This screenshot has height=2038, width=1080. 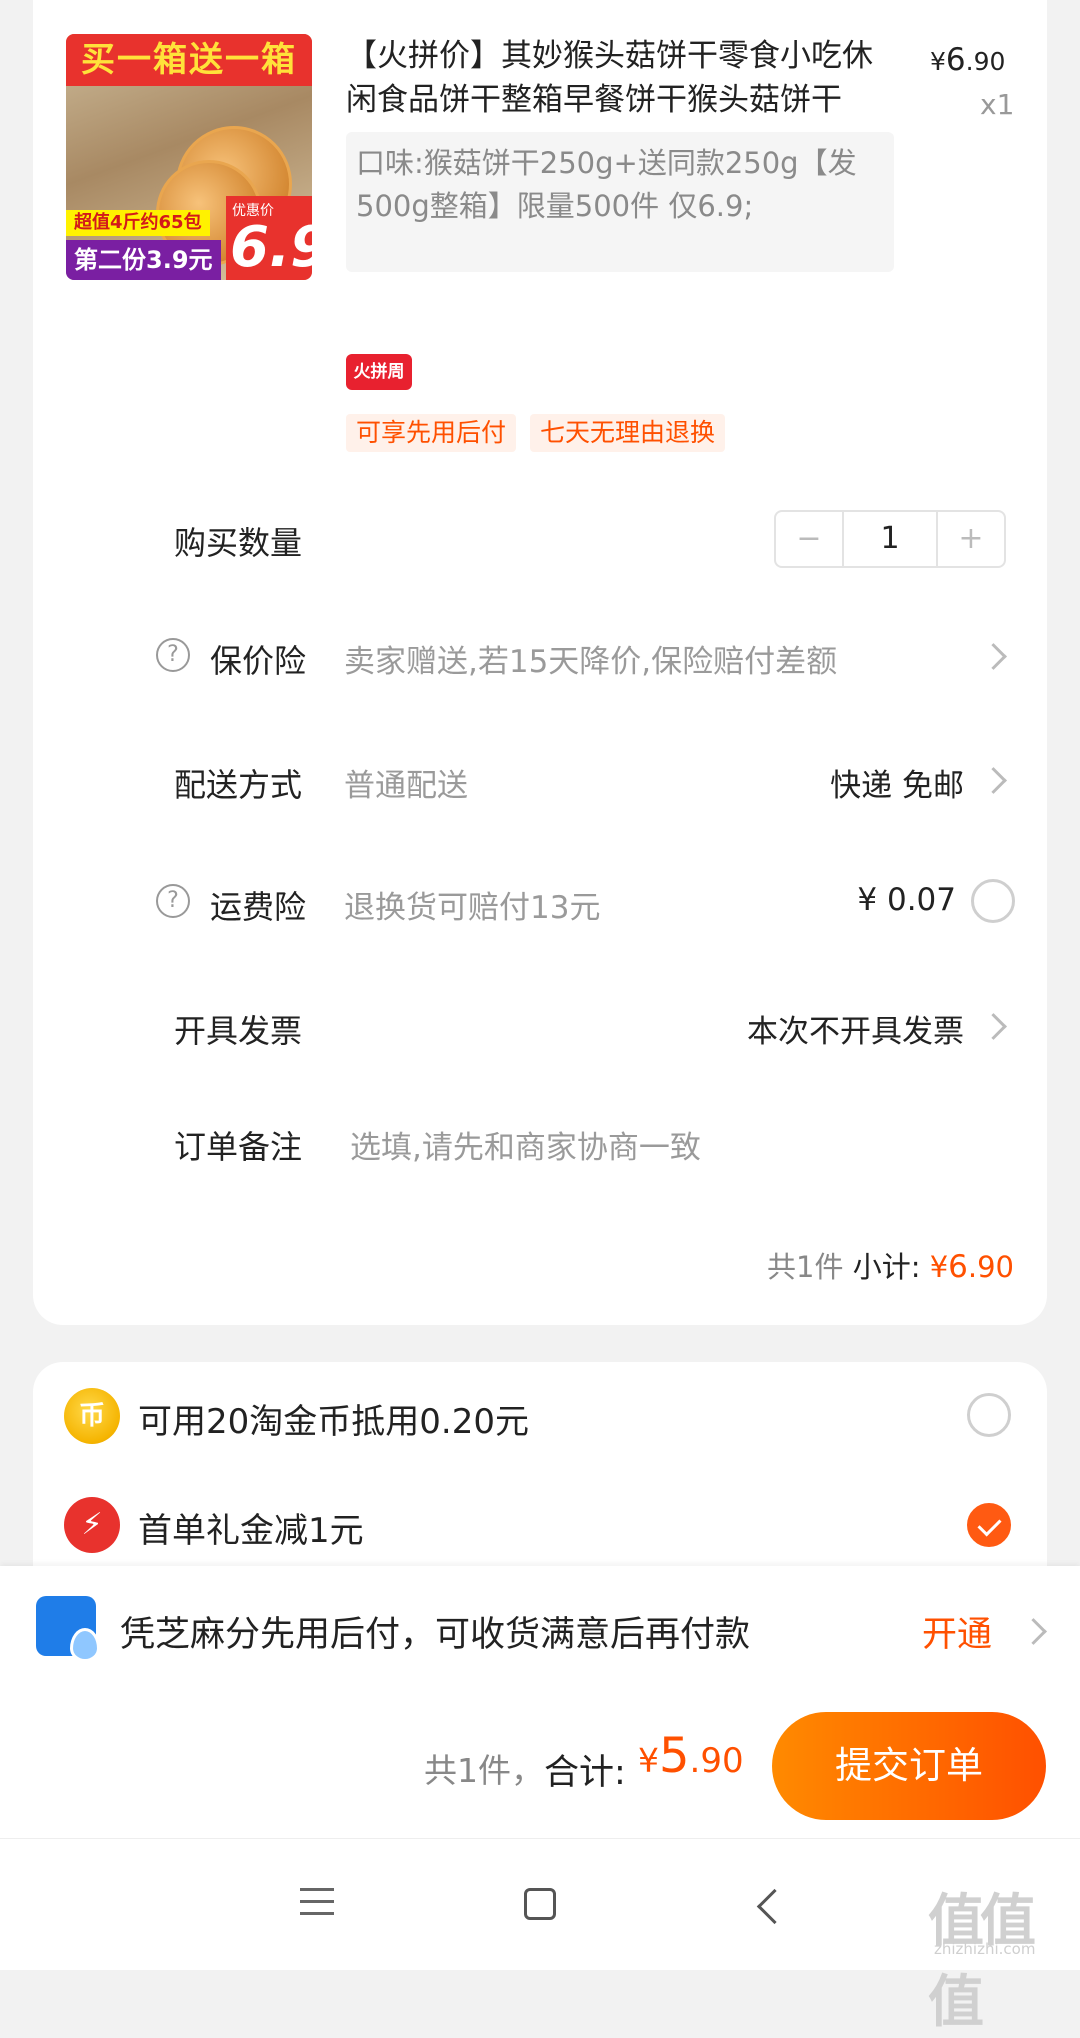 What do you see at coordinates (189, 60) in the screenshot?
I see `thumb-banner-text: 买一箱送一箱` at bounding box center [189, 60].